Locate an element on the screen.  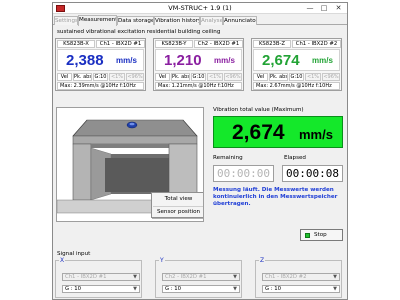
elapsed-label: Elapsed is located at coordinates (295, 158).